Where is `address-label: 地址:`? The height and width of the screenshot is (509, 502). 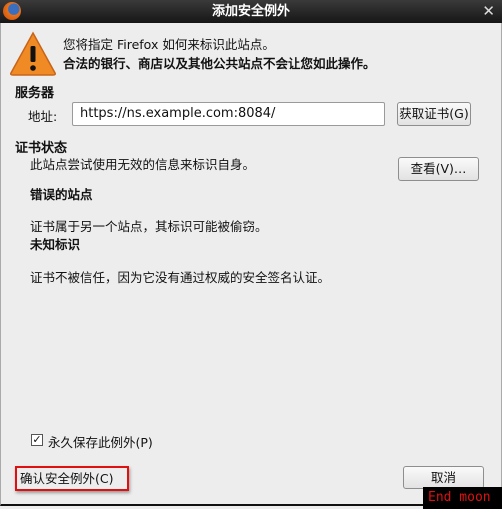
address-label: 地址: is located at coordinates (43, 116).